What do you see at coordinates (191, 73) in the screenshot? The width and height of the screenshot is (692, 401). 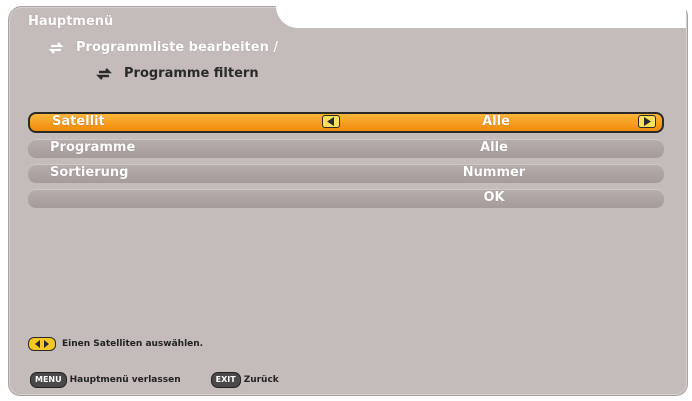 I see `breadcrumb-level2-label: Programme filtern` at bounding box center [191, 73].